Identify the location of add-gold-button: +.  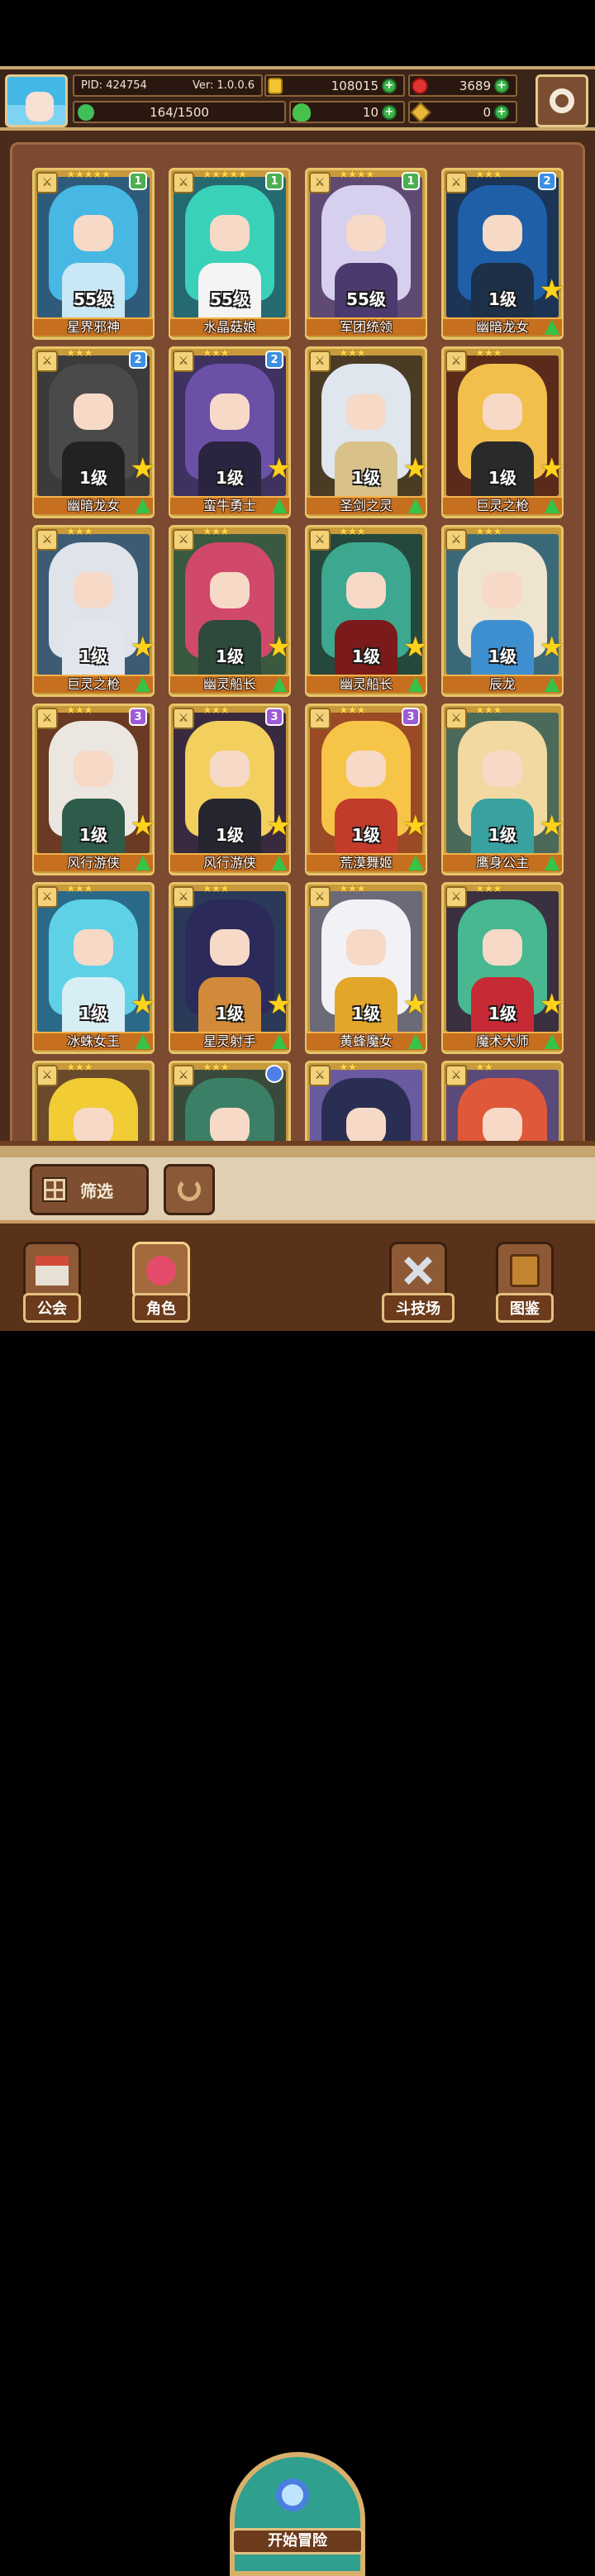
(389, 85).